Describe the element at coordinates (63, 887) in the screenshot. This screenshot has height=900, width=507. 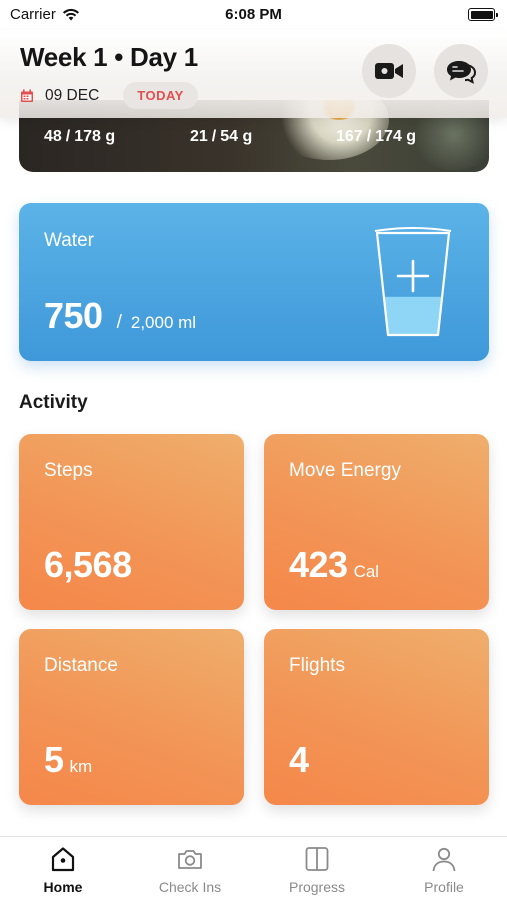
I see `tab-home-label: Home` at that location.